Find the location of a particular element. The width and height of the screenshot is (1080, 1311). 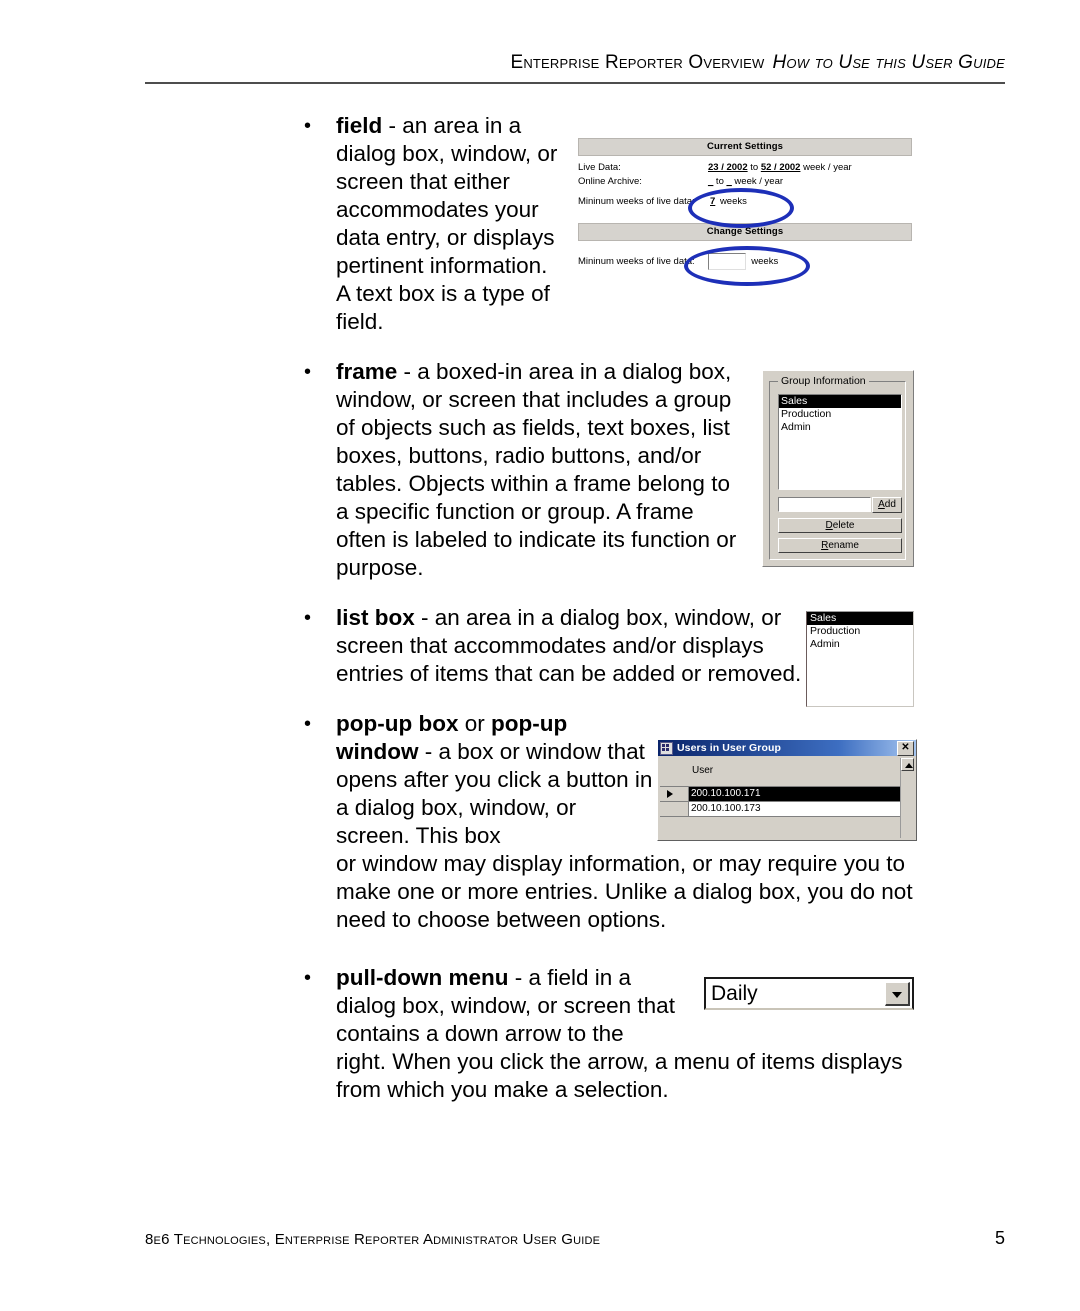

live-data-value: 23 / 2002 to 52 / 2002 week / year is located at coordinates (780, 167).